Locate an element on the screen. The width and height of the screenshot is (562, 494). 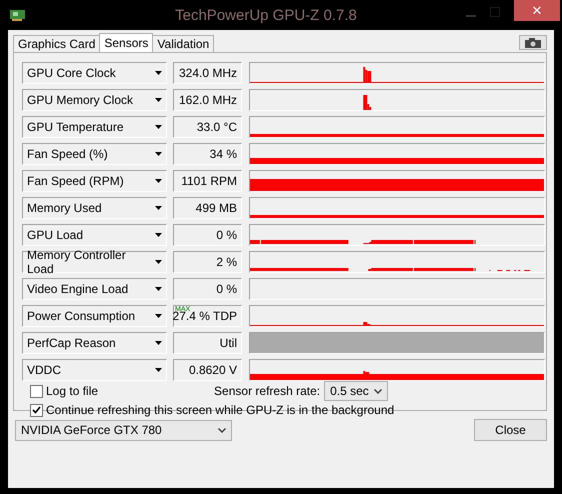
sensor-value: Util is located at coordinates (228, 343).